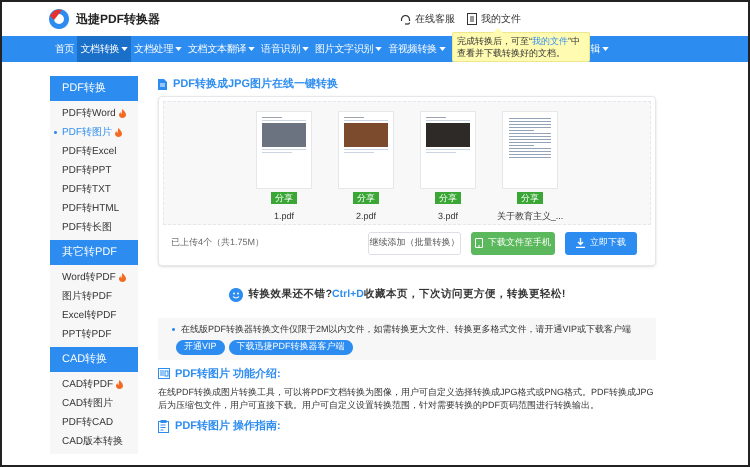  Describe the element at coordinates (414, 243) in the screenshot. I see `action-button: 继续添加（批量转换）` at that location.